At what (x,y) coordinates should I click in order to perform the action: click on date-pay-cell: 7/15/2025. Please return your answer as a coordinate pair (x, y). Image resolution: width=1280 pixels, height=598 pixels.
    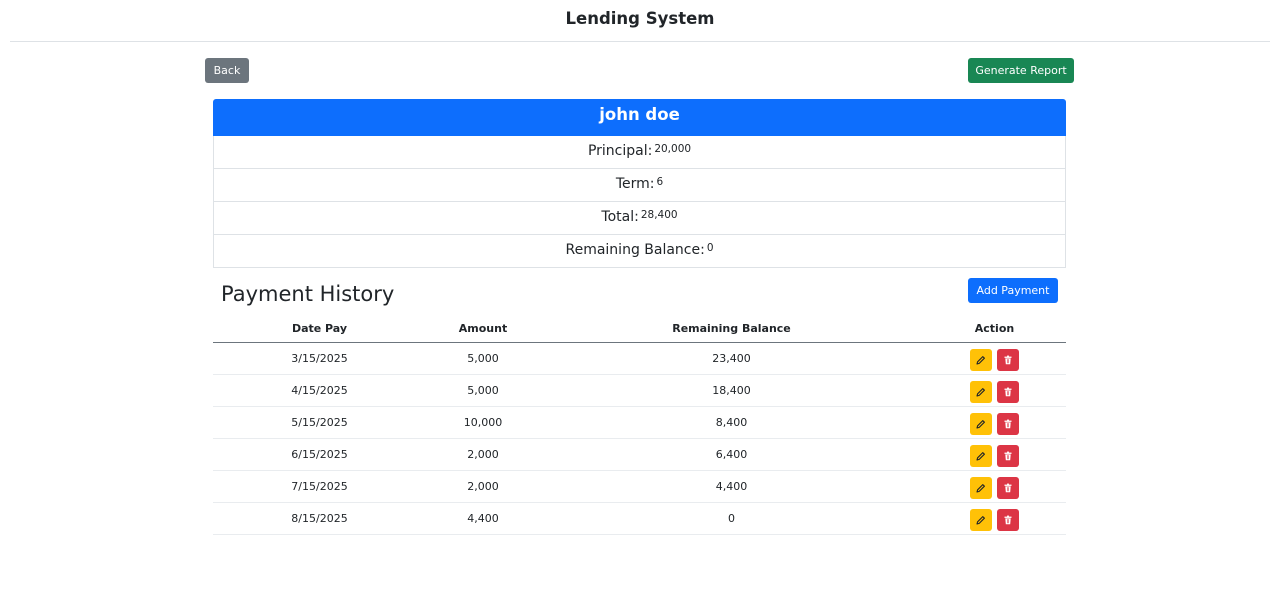
    Looking at the image, I should click on (319, 486).